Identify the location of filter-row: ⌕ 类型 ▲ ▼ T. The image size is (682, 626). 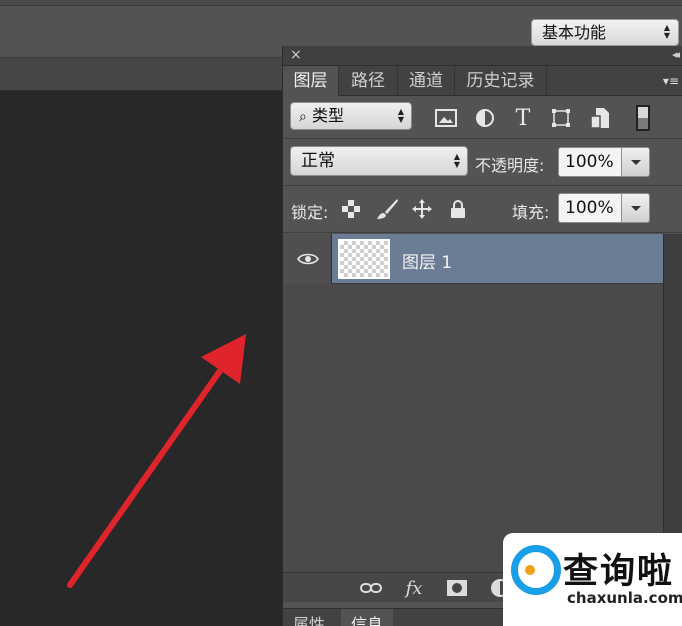
(482, 118).